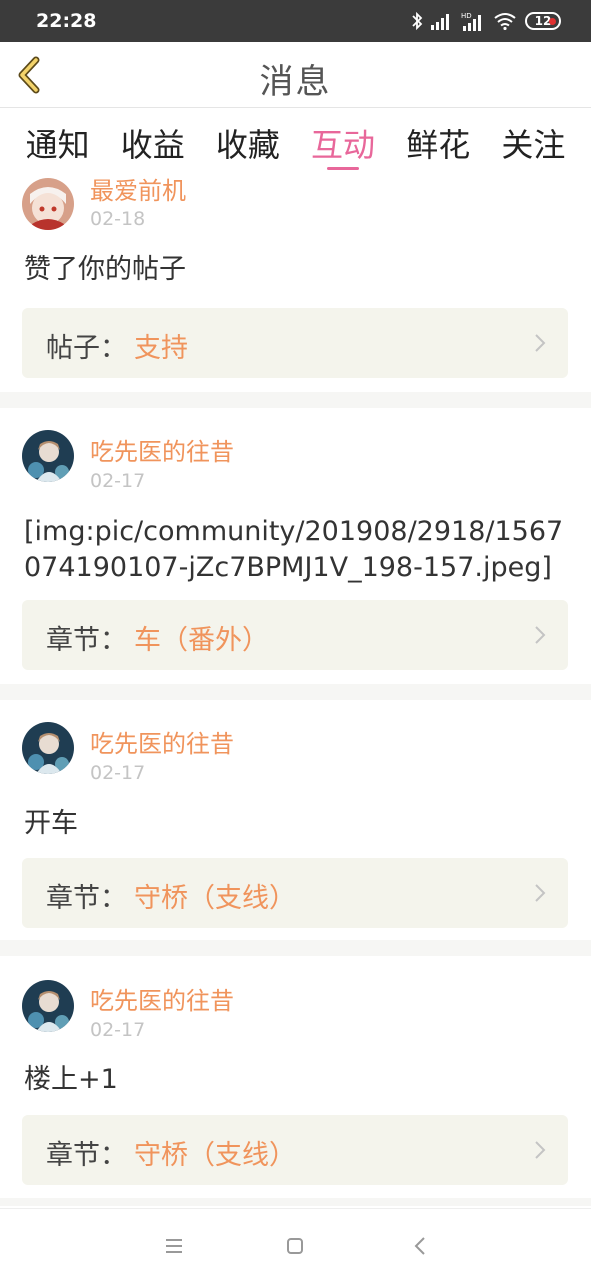 The height and width of the screenshot is (1280, 591). I want to click on battery-icon: 12, so click(543, 21).